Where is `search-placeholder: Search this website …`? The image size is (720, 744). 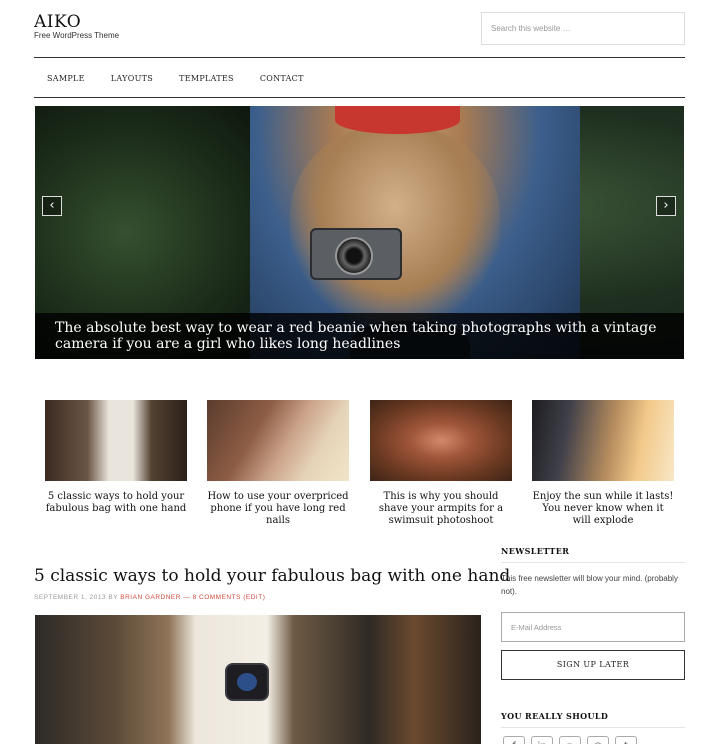
search-placeholder: Search this website … is located at coordinates (531, 28).